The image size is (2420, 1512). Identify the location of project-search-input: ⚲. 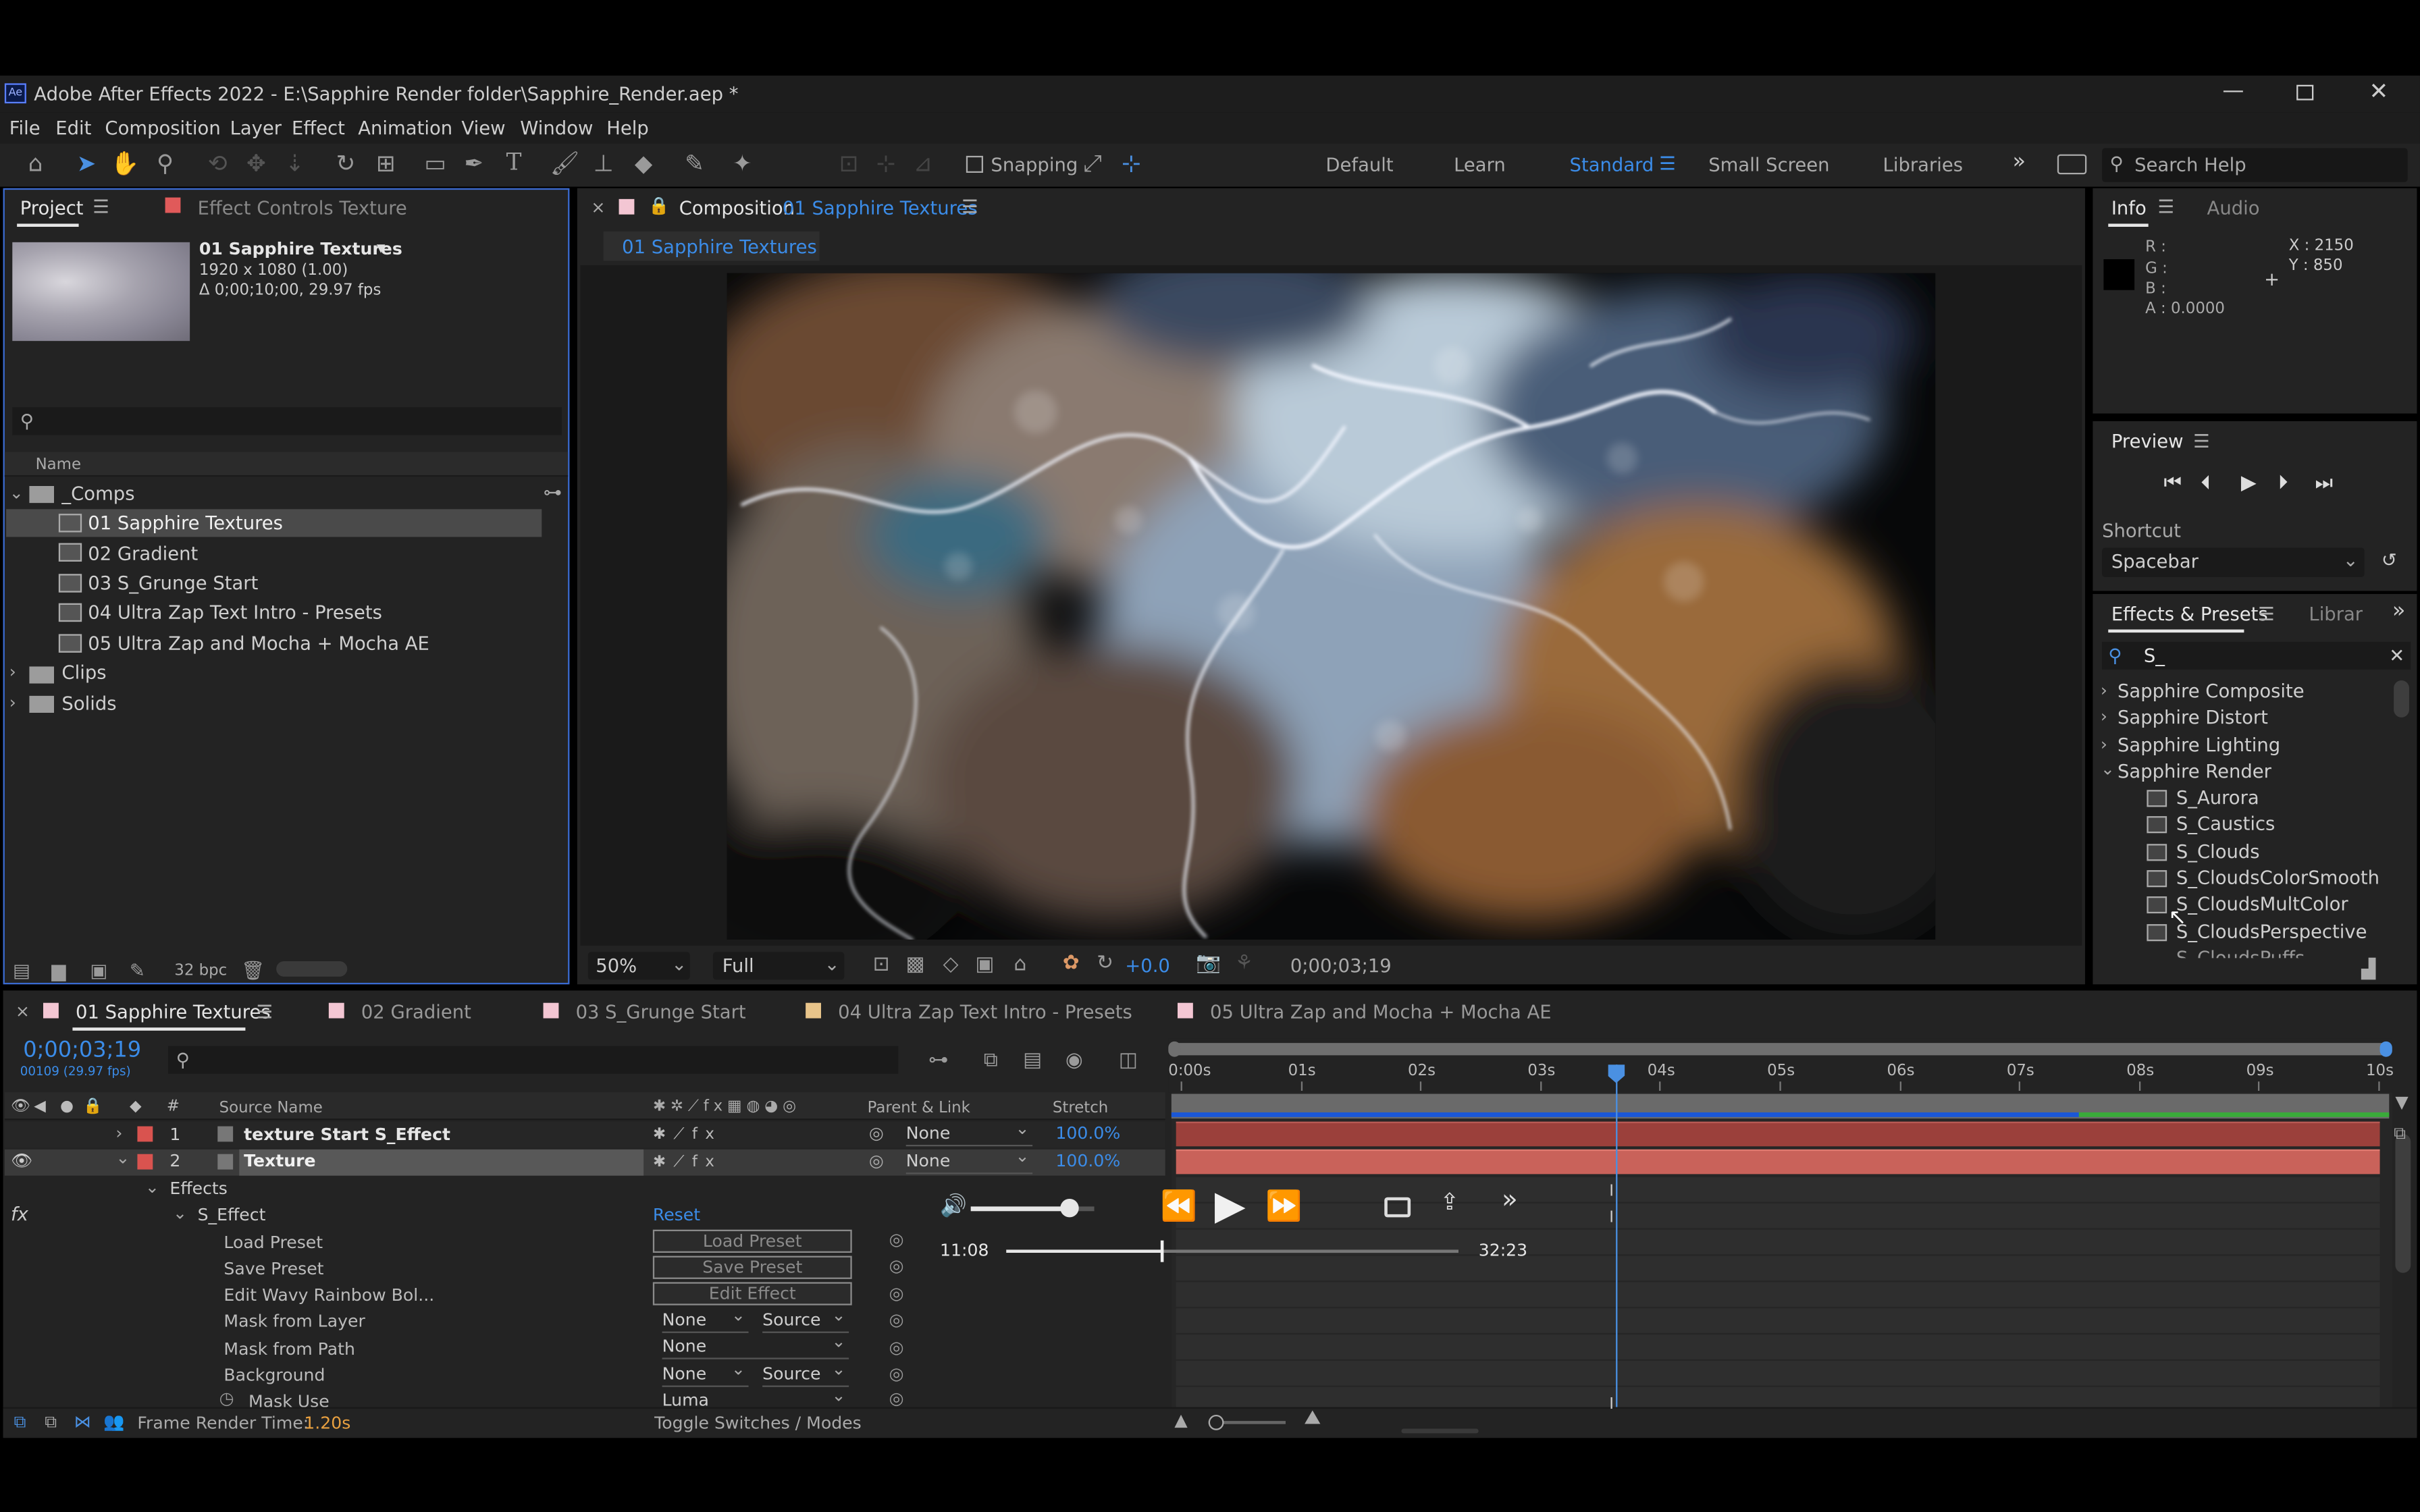
(287, 421).